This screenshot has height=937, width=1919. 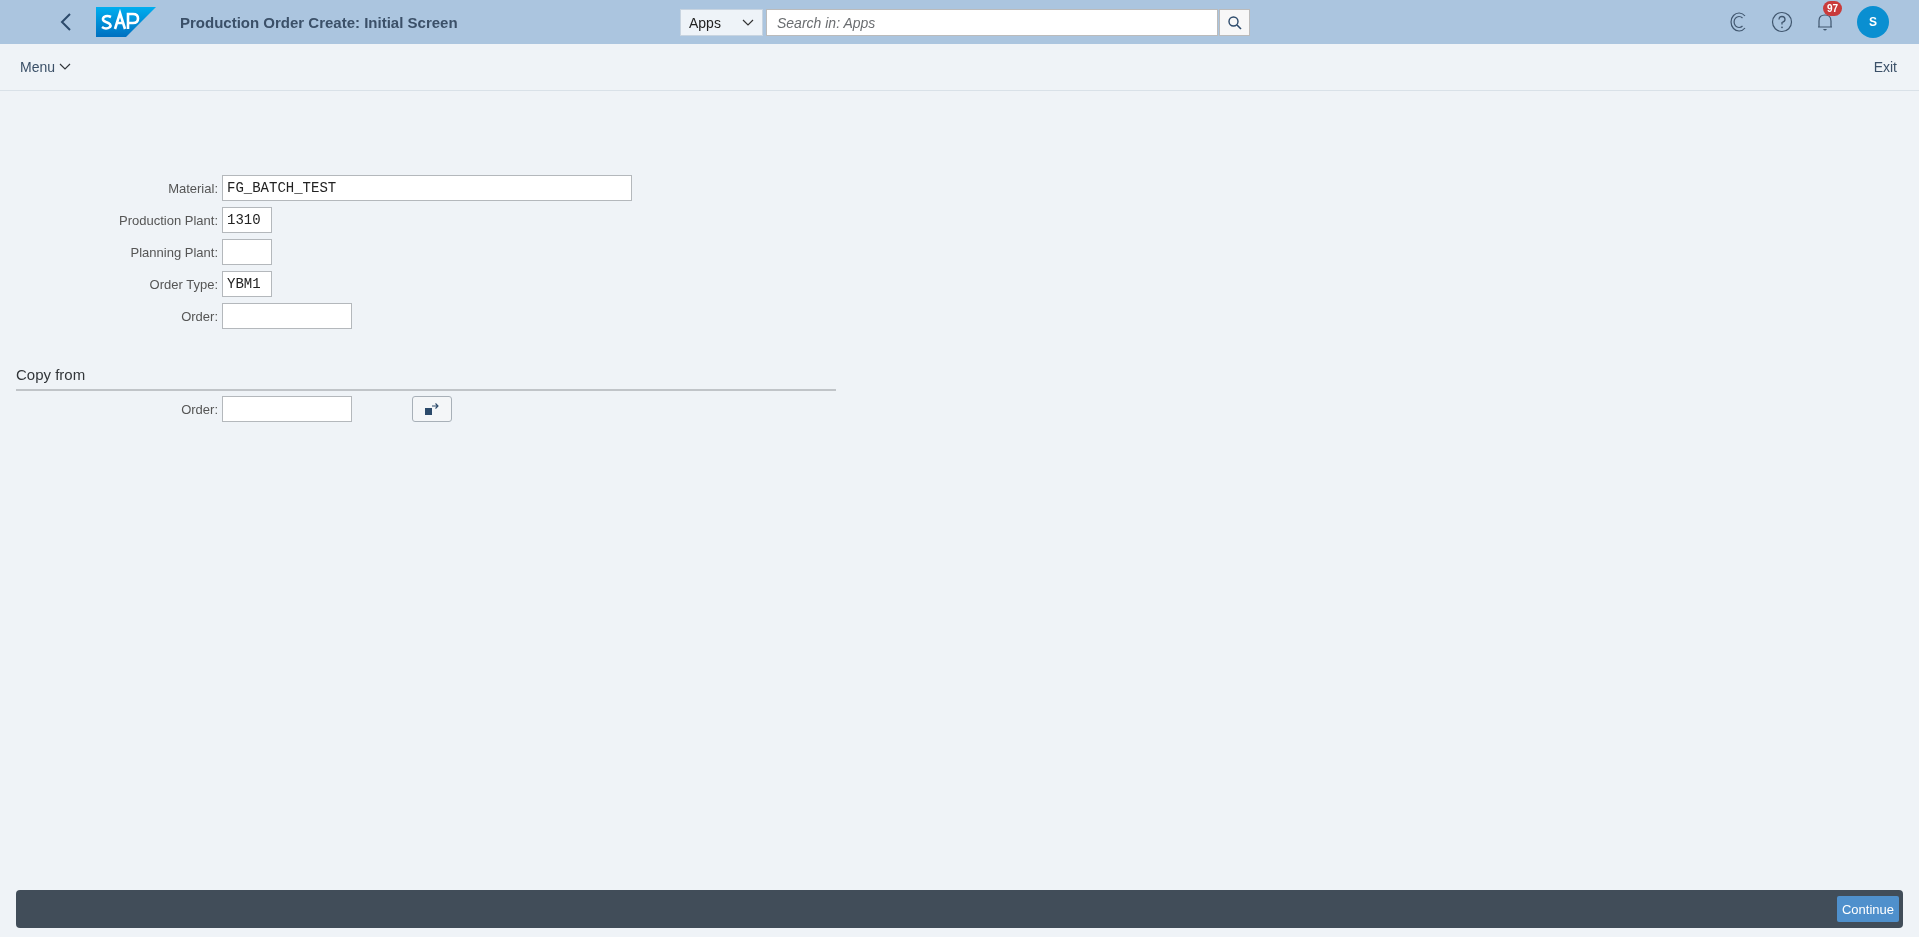 What do you see at coordinates (1782, 22) in the screenshot?
I see `help-icon` at bounding box center [1782, 22].